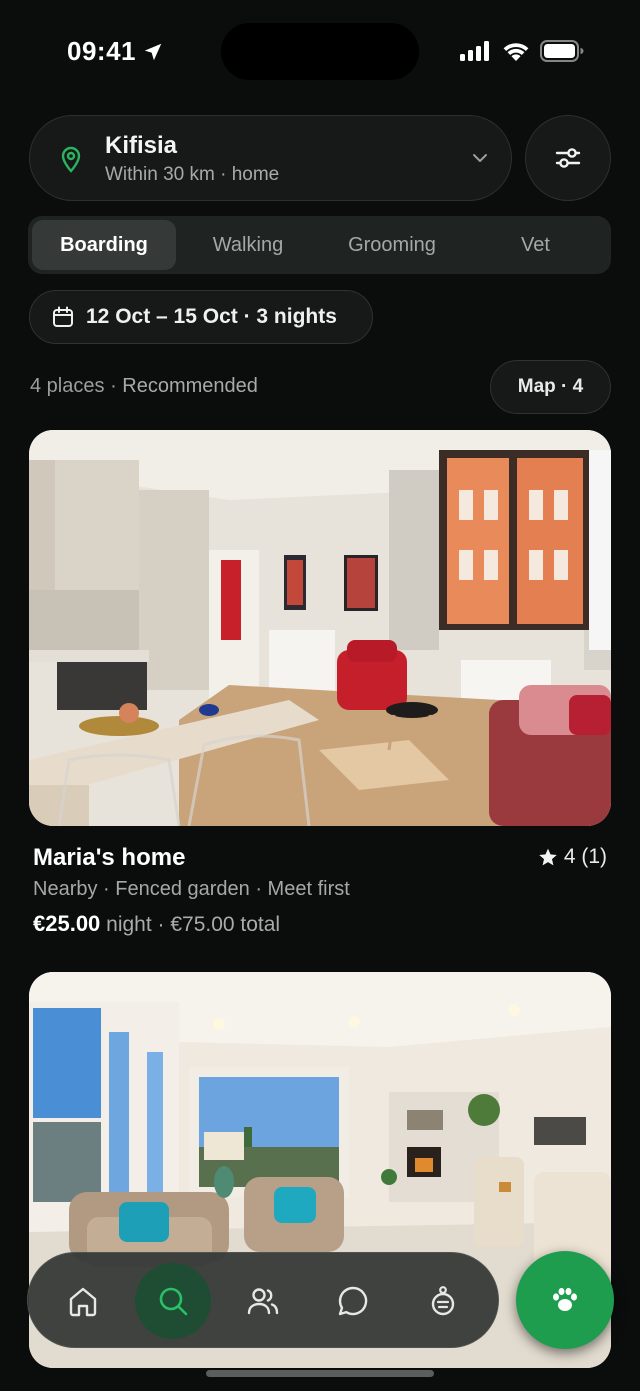  What do you see at coordinates (562, 51) in the screenshot?
I see `battery-icon` at bounding box center [562, 51].